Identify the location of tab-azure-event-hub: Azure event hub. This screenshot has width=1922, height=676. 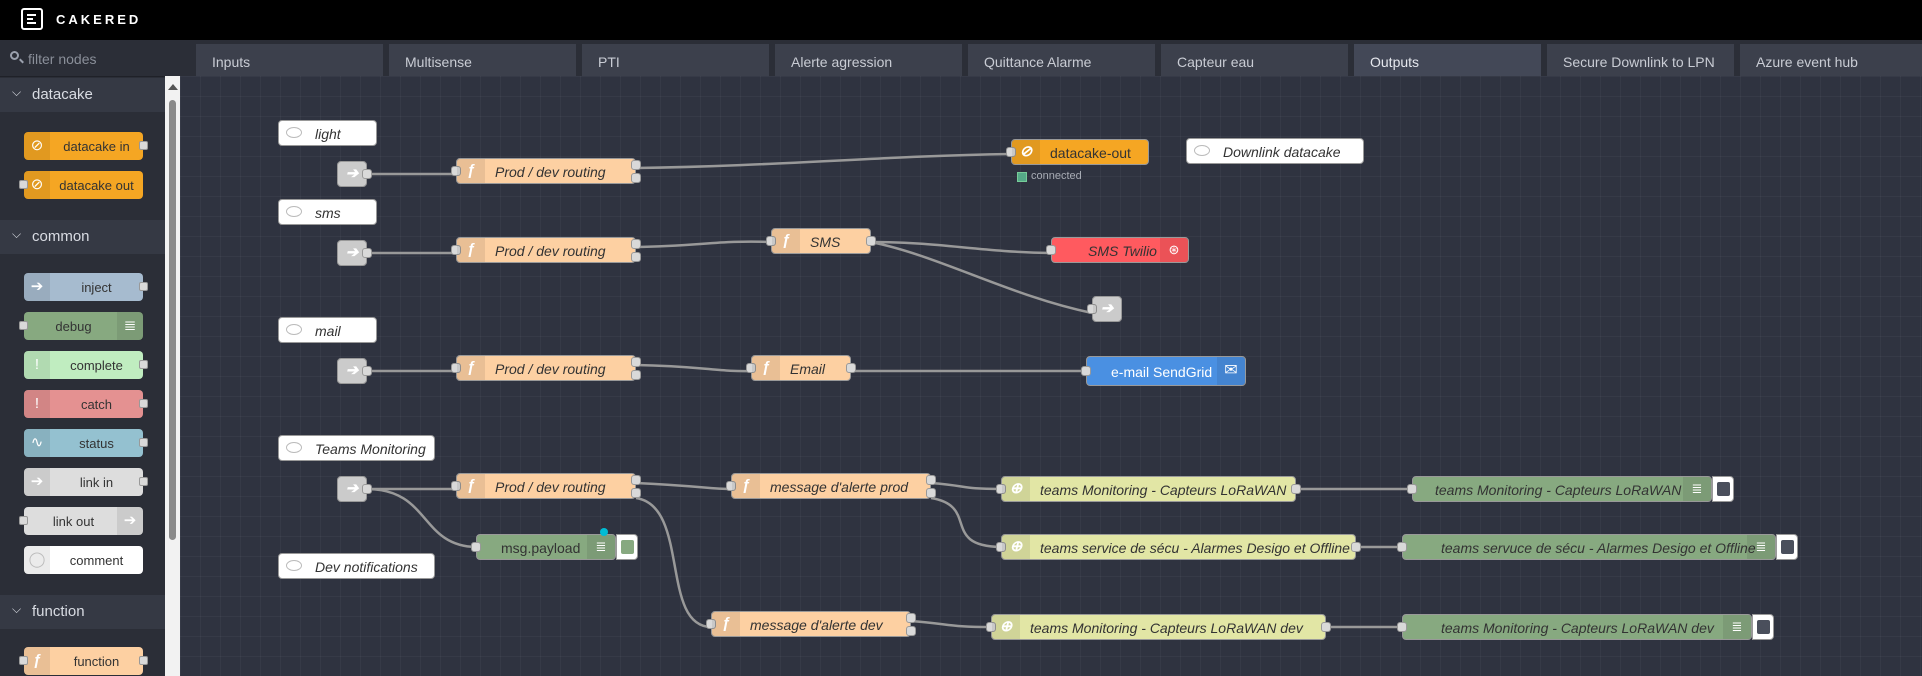
(1831, 60).